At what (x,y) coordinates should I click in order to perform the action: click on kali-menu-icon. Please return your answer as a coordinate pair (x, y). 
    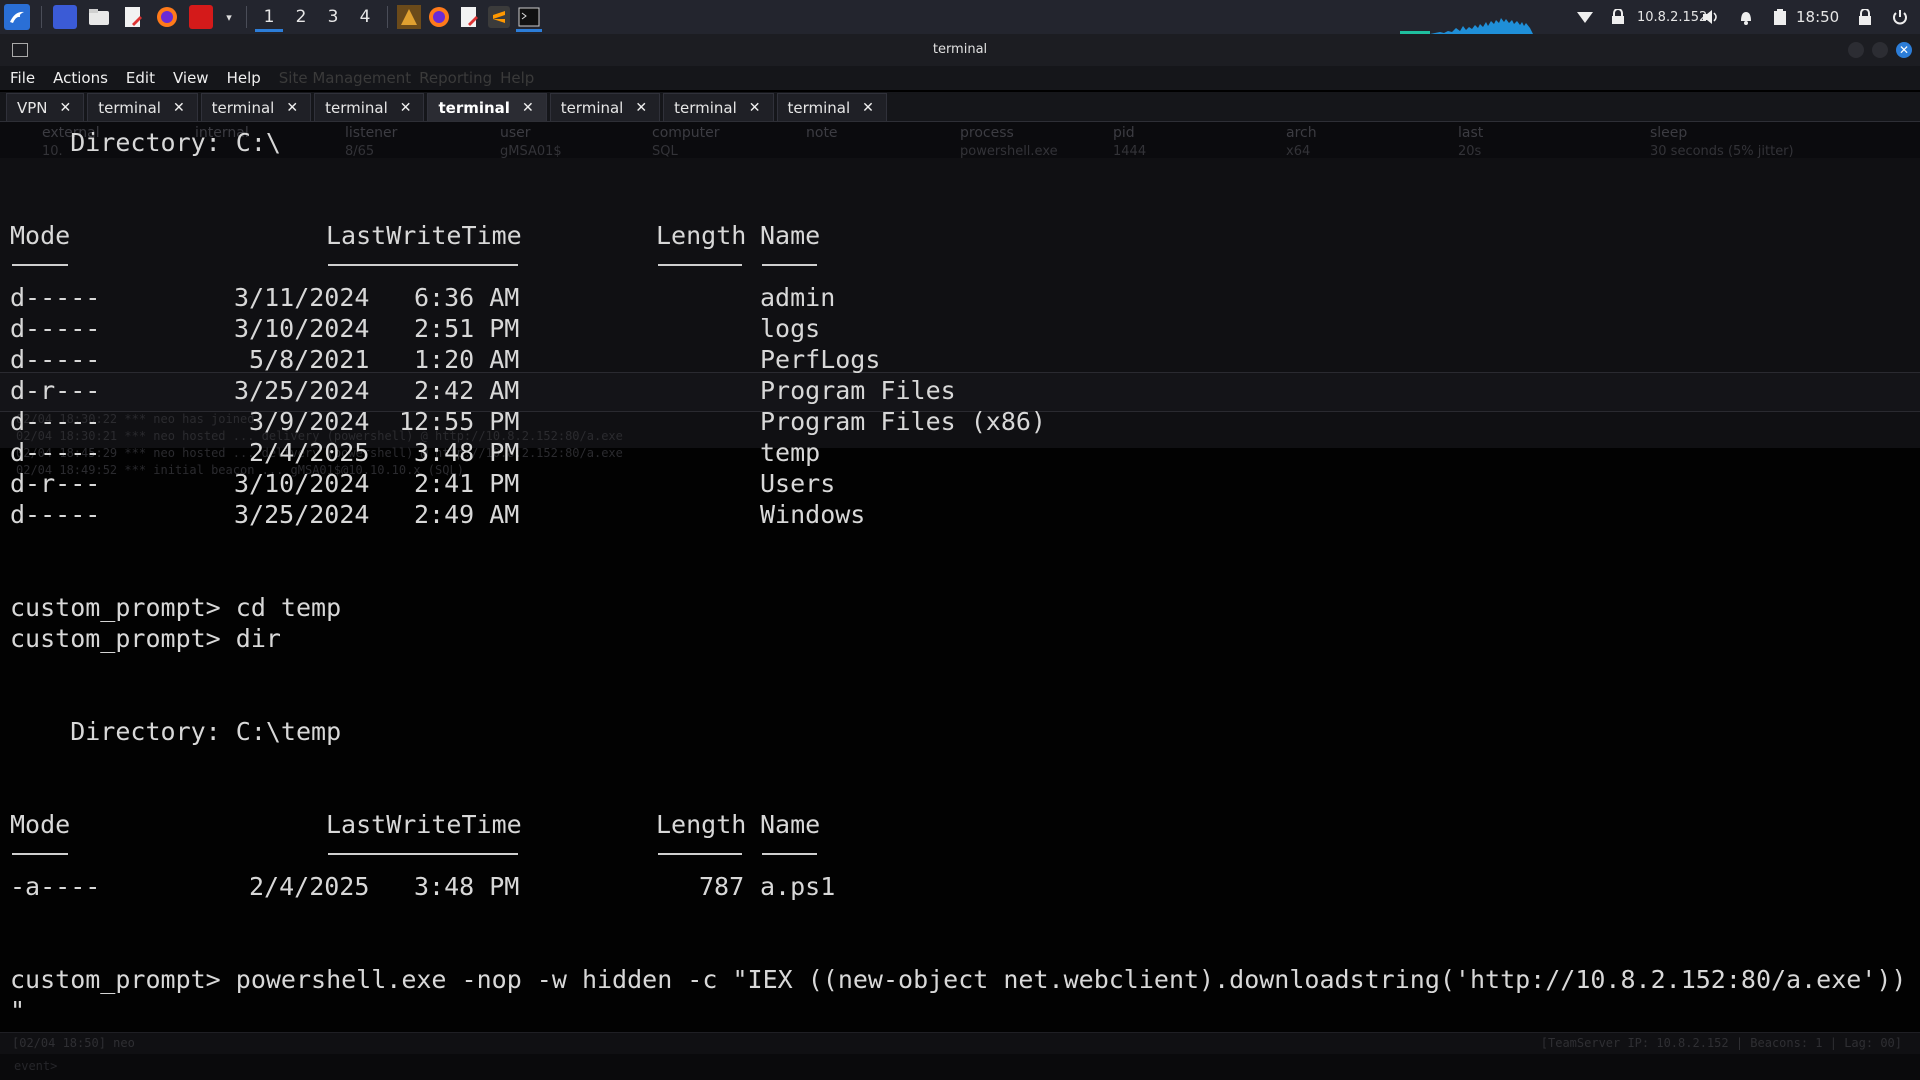
    Looking at the image, I should click on (17, 17).